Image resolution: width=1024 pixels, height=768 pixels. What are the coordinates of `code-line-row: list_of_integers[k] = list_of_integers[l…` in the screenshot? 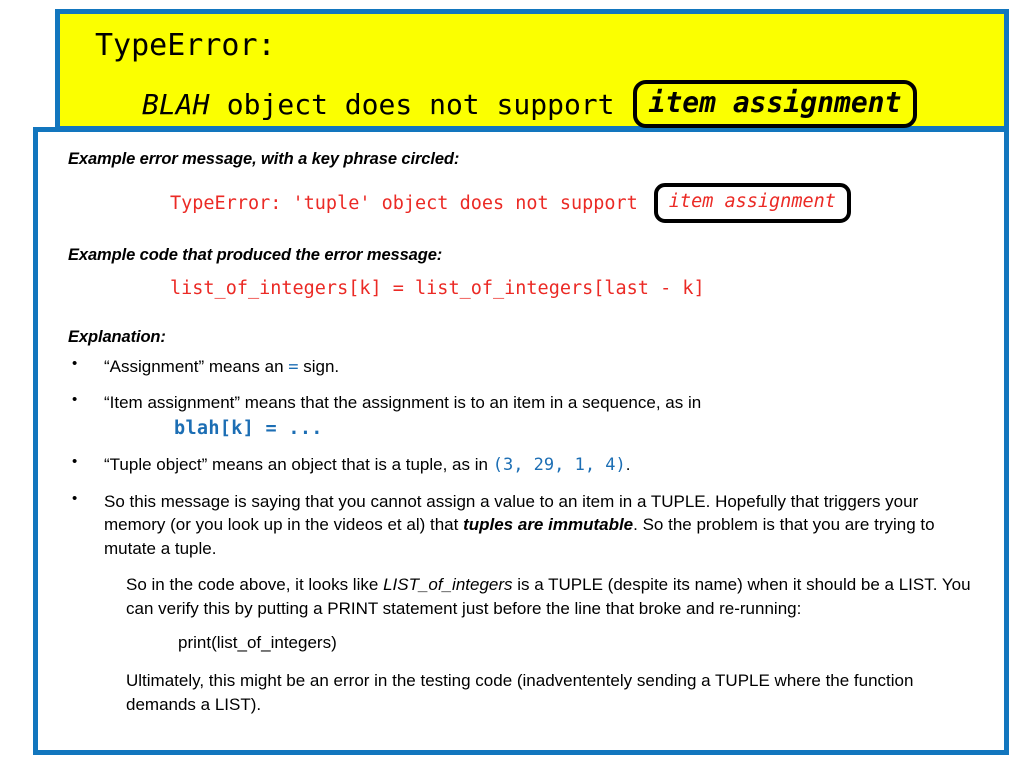 It's located at (574, 288).